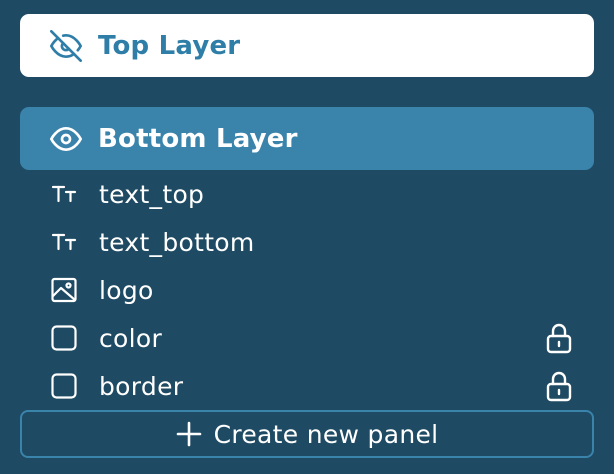 The height and width of the screenshot is (474, 614). I want to click on panel-item-color: color, so click(307, 338).